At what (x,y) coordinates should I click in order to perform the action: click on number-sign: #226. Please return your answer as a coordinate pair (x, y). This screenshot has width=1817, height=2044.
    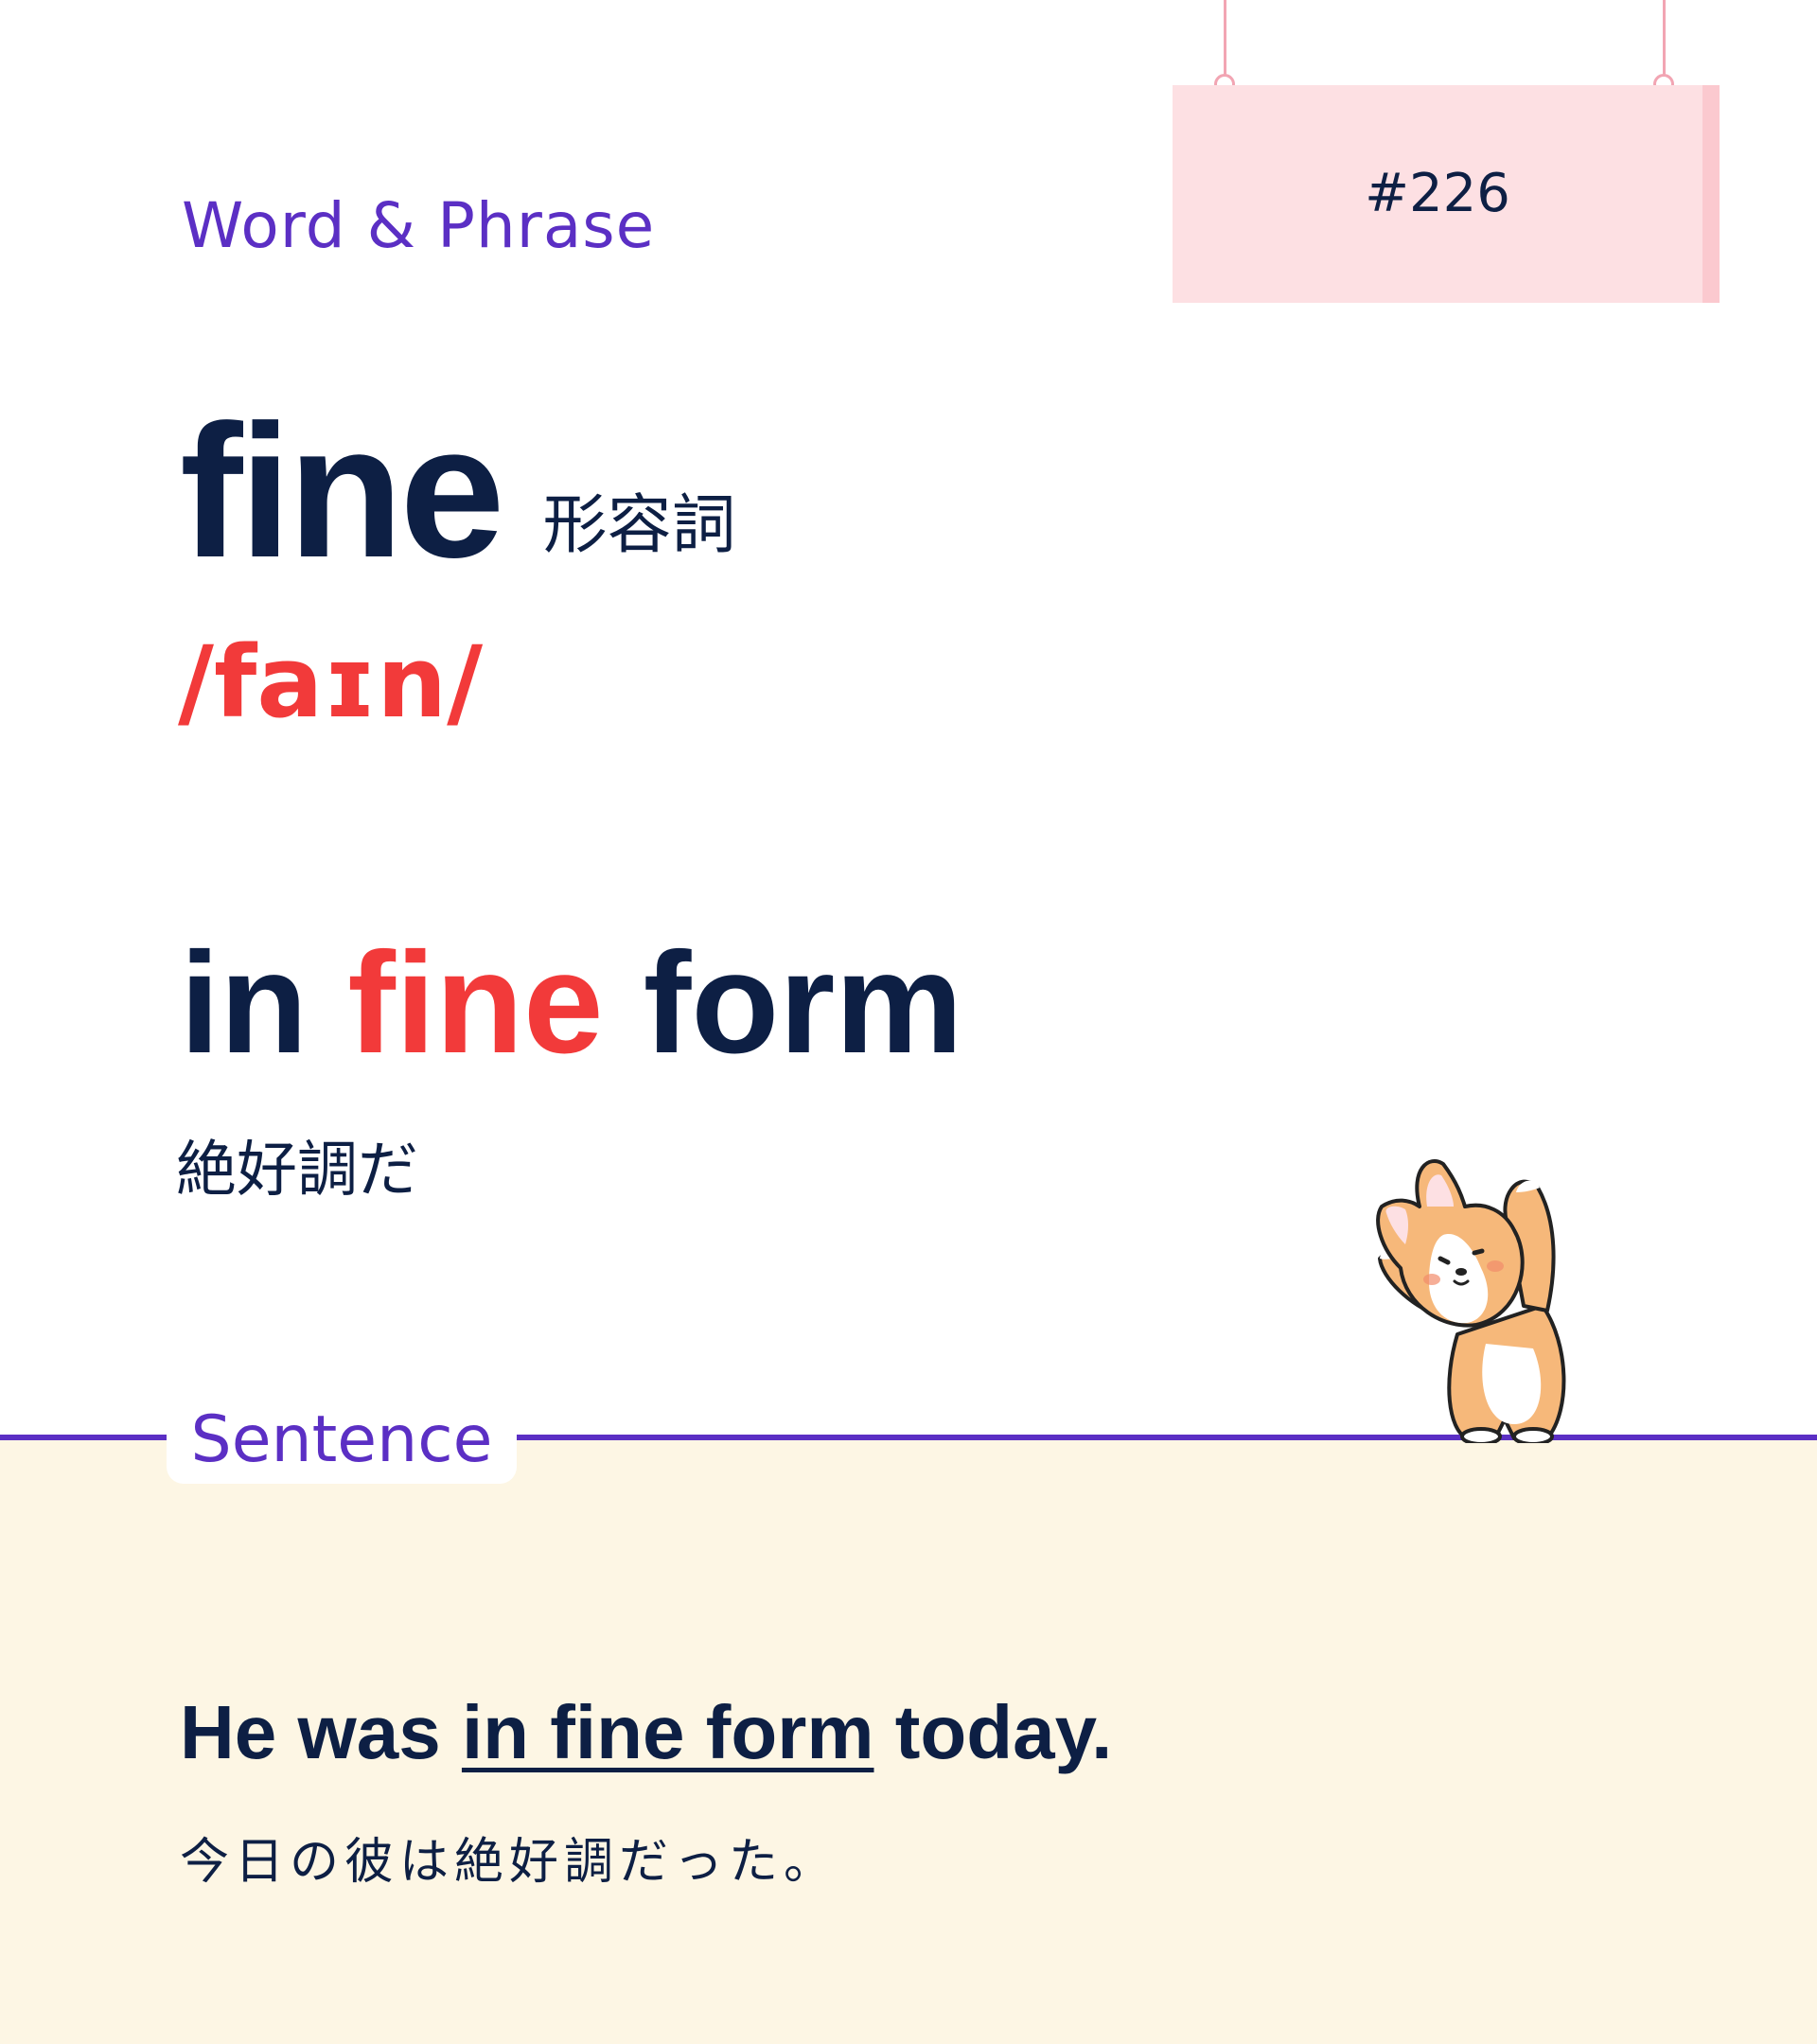
    Looking at the image, I should click on (1447, 194).